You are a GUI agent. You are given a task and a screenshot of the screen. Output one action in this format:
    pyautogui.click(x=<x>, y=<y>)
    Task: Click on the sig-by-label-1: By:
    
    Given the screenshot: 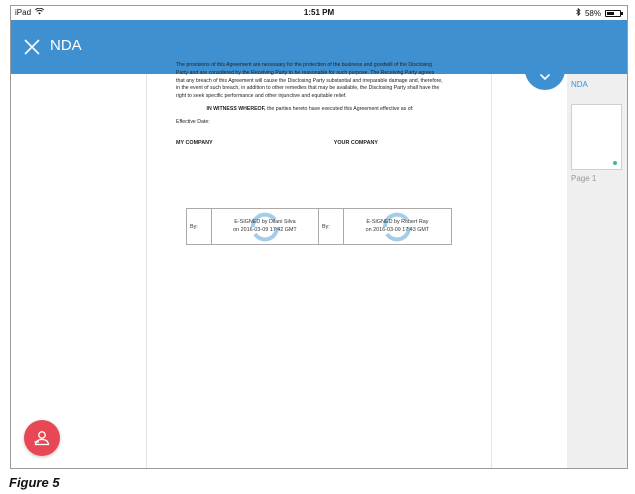 What is the action you would take?
    pyautogui.click(x=199, y=226)
    